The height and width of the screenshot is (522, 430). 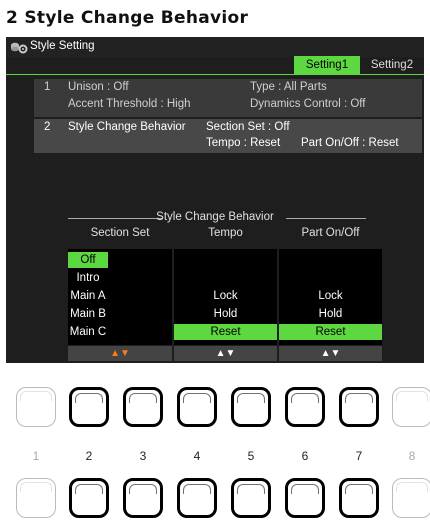 I want to click on row-number-1: 1, so click(x=47, y=87).